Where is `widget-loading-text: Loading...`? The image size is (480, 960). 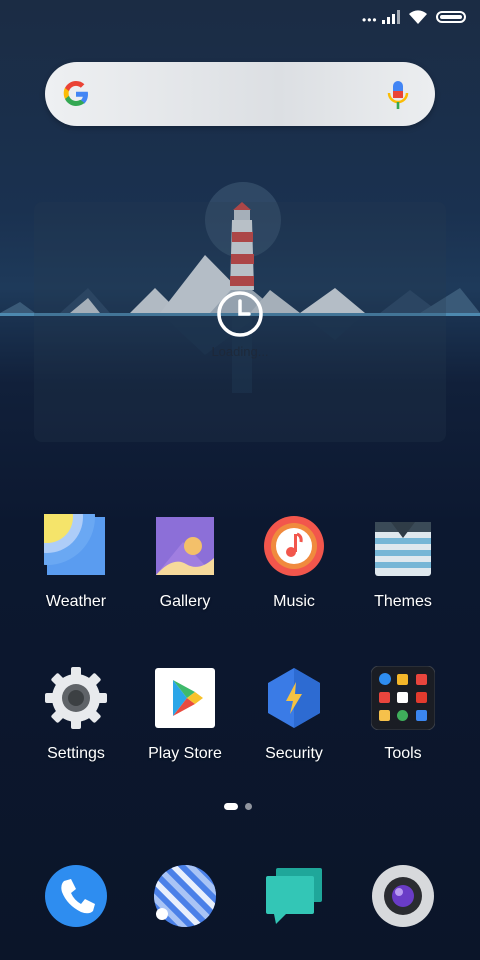
widget-loading-text: Loading... is located at coordinates (240, 351).